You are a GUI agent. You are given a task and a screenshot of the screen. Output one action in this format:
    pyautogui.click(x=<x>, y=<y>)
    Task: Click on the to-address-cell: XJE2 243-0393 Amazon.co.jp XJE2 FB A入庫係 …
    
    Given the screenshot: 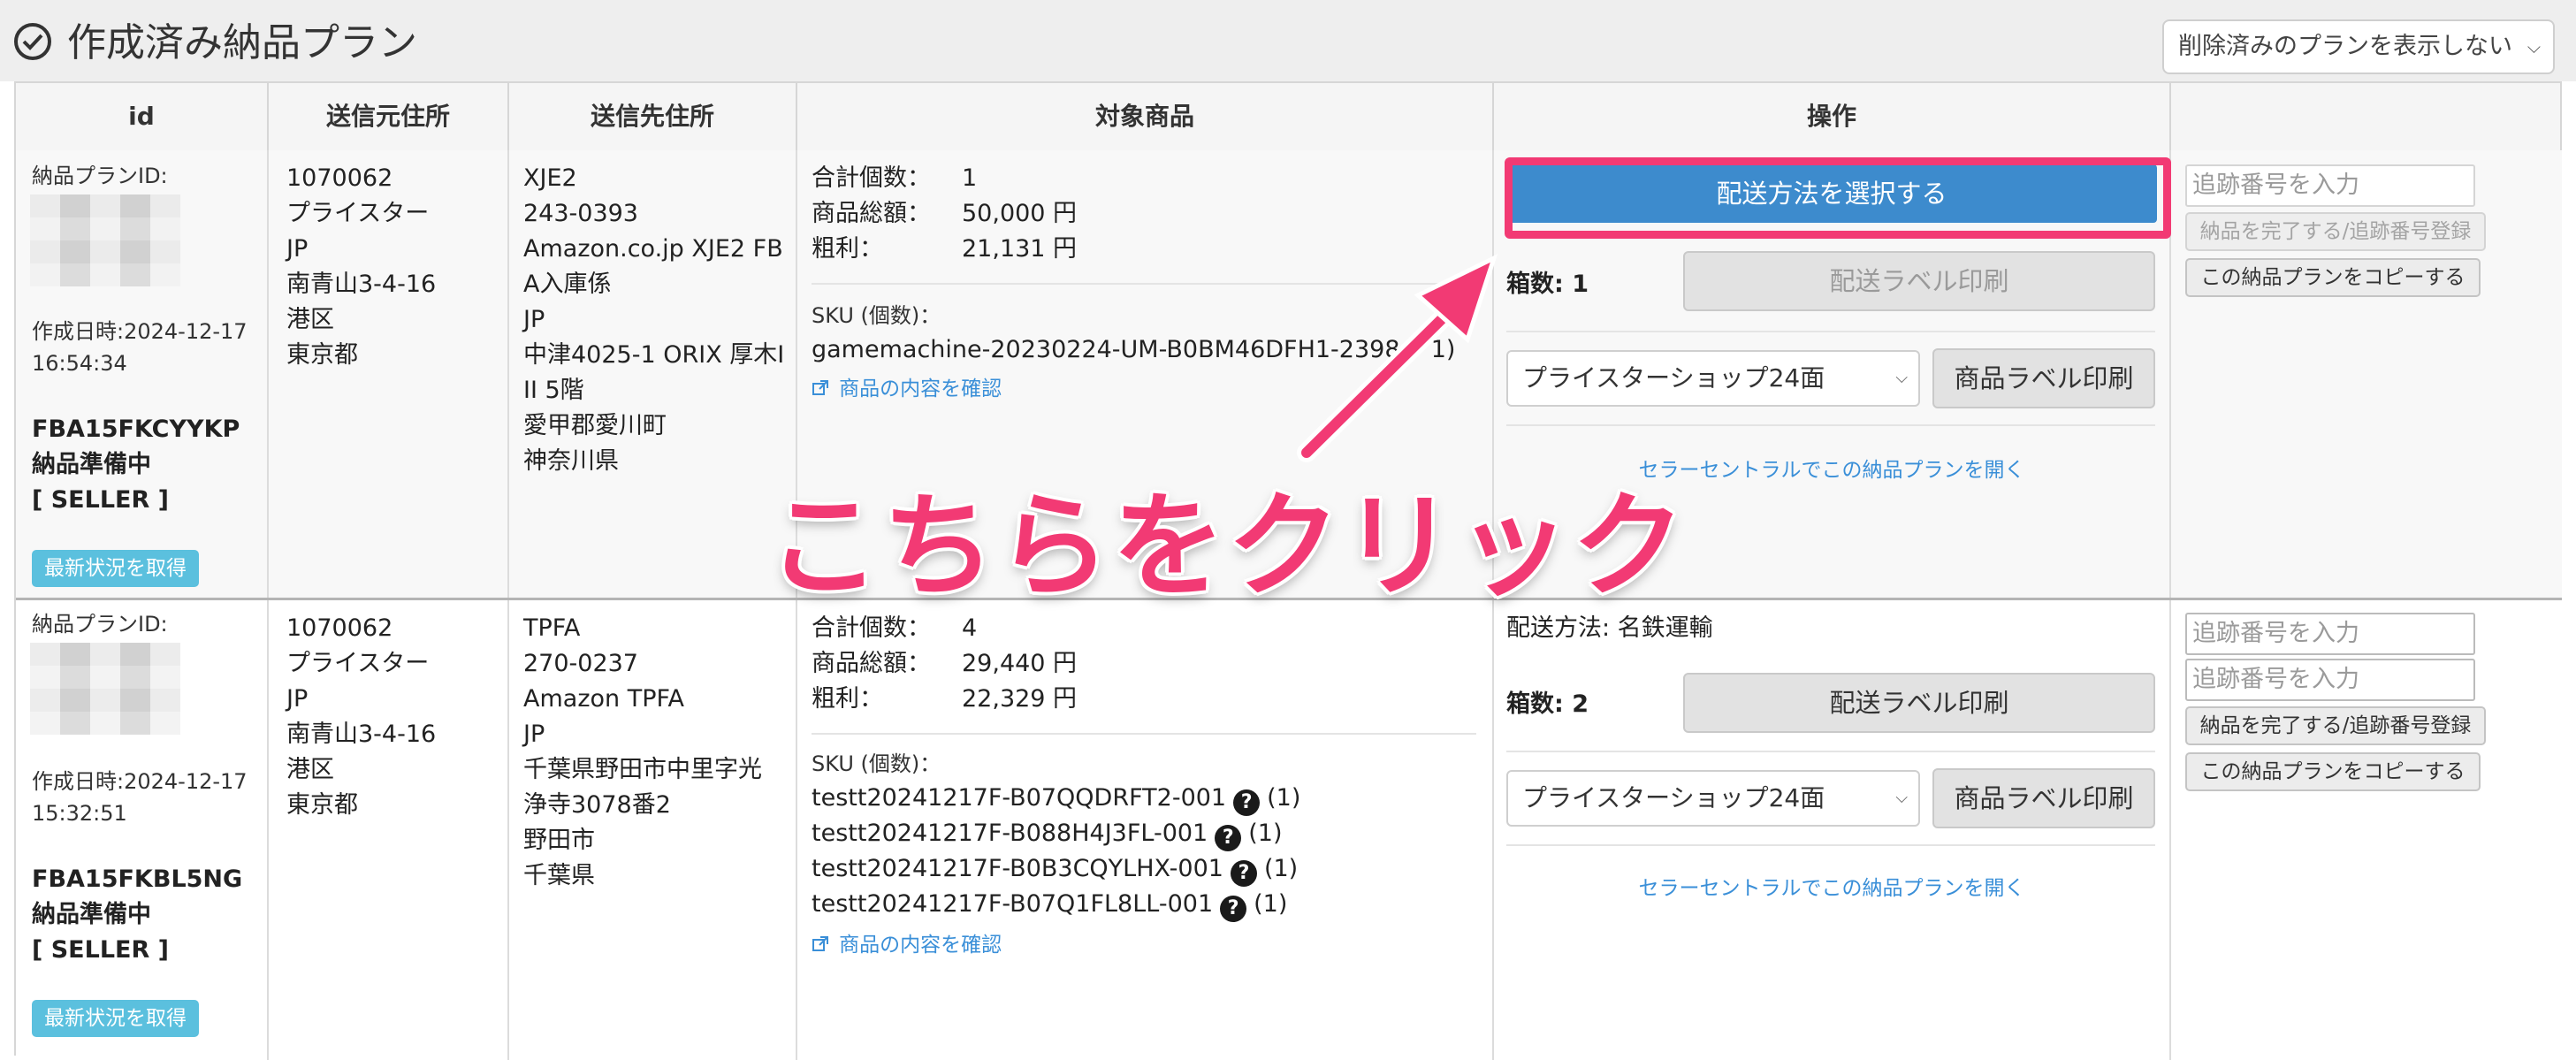 What is the action you would take?
    pyautogui.click(x=653, y=374)
    